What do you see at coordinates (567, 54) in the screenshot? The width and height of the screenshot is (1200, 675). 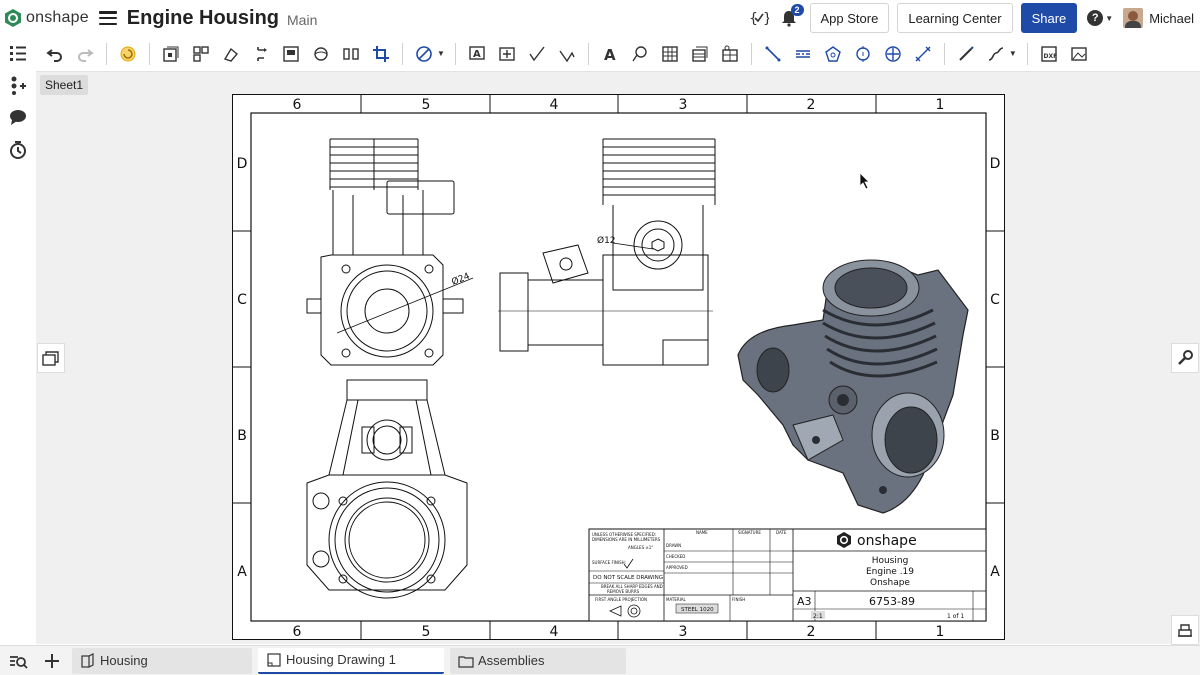 I see `weld-symbol-icon` at bounding box center [567, 54].